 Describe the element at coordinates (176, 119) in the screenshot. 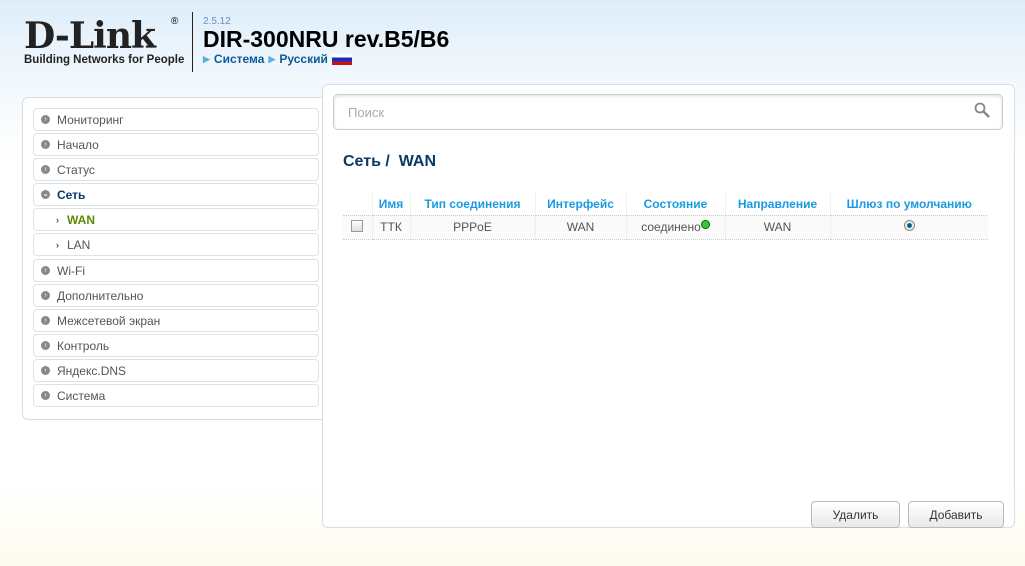

I see `sidebar-item-monitoring: › Мониторинг` at that location.